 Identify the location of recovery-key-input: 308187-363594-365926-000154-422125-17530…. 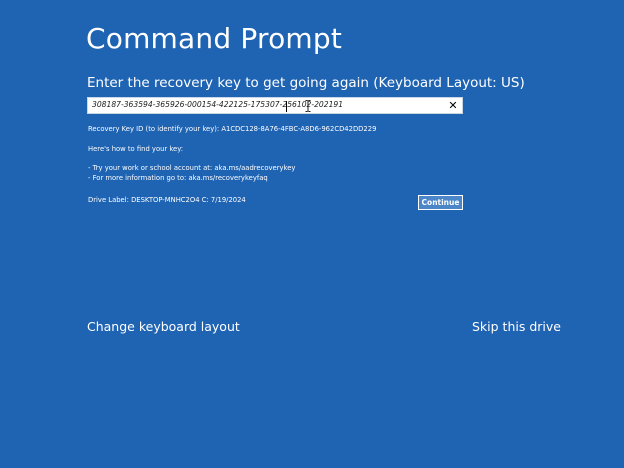
(275, 105).